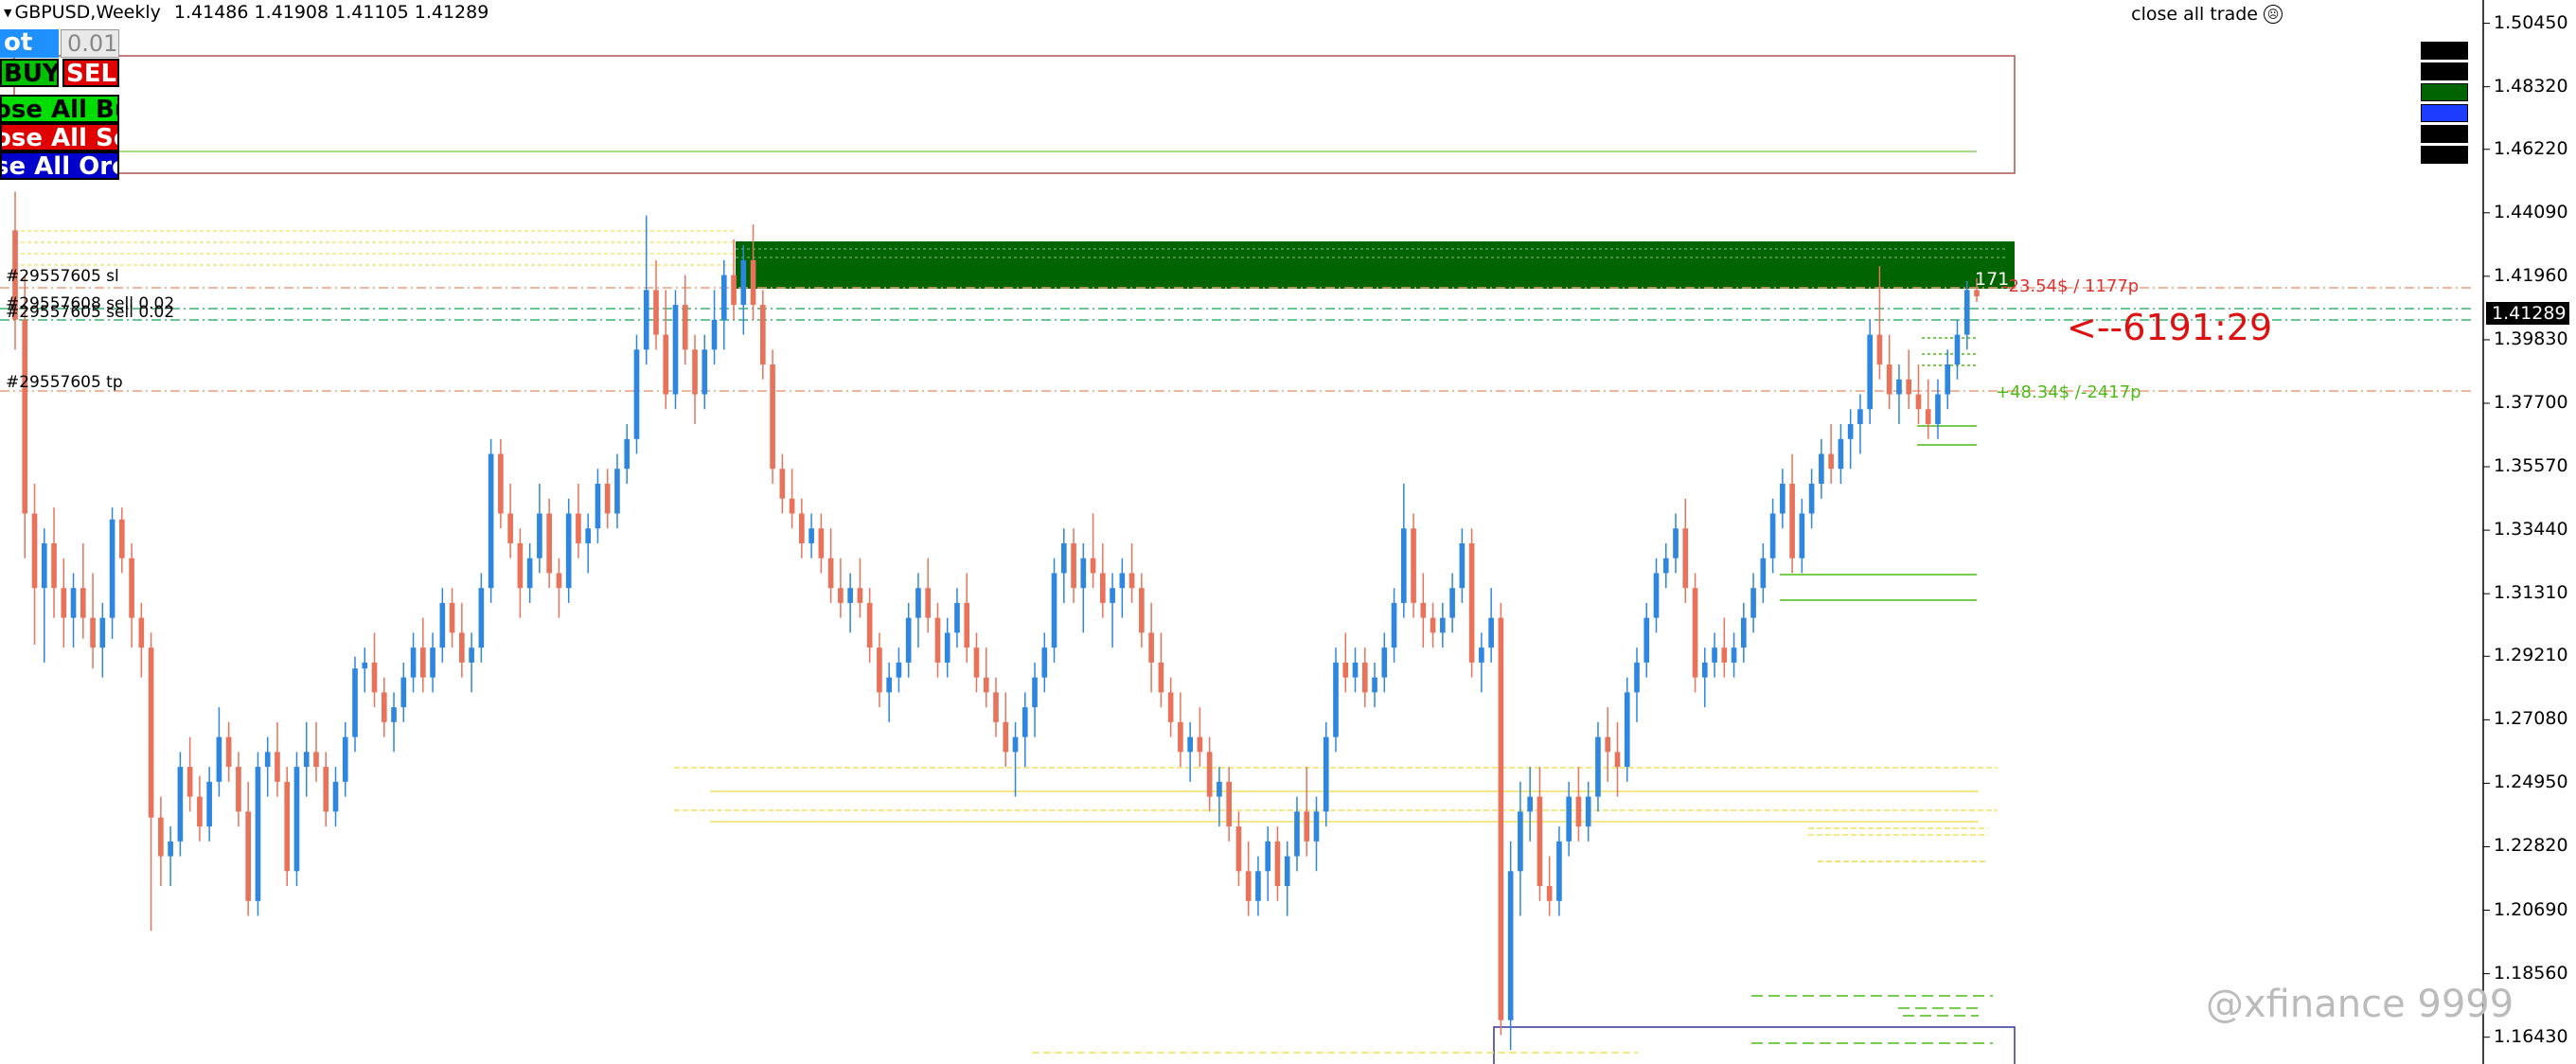  I want to click on lot-label: ot, so click(30, 43).